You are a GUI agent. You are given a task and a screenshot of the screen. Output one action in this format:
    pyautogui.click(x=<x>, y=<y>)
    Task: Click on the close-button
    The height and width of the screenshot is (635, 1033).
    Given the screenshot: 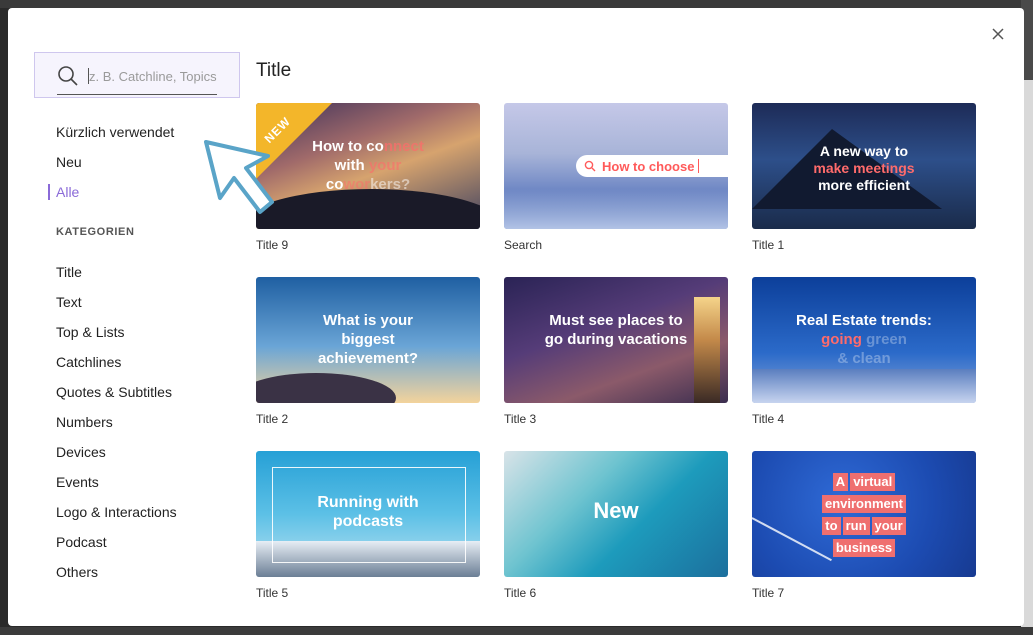 What is the action you would take?
    pyautogui.click(x=998, y=34)
    